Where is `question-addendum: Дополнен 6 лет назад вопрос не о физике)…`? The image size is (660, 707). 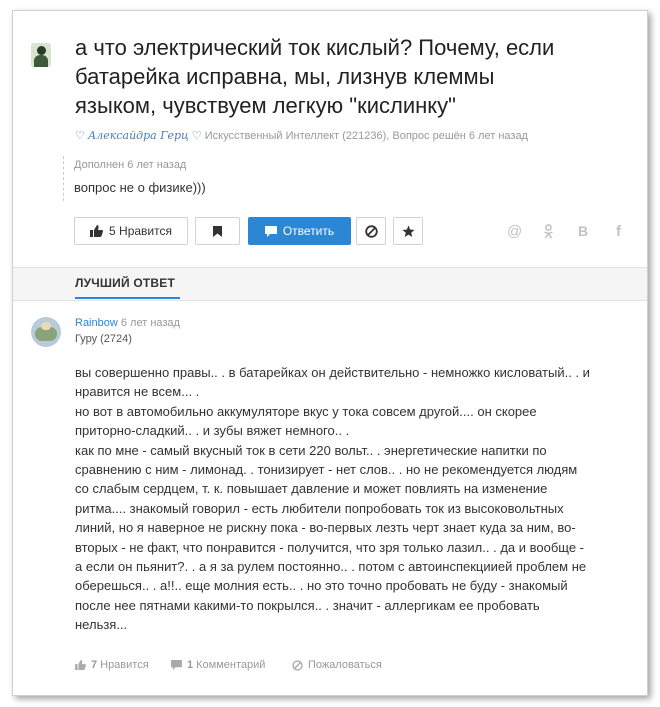
question-addendum: Дополнен 6 лет назад вопрос не о физике)… is located at coordinates (134, 178).